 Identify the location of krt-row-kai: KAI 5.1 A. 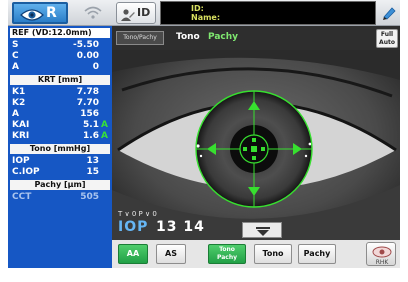
(60, 125).